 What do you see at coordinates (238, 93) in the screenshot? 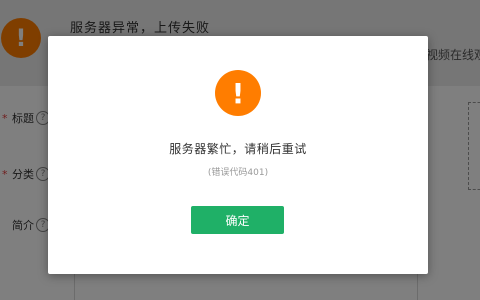
I see `exclamation-icon: !` at bounding box center [238, 93].